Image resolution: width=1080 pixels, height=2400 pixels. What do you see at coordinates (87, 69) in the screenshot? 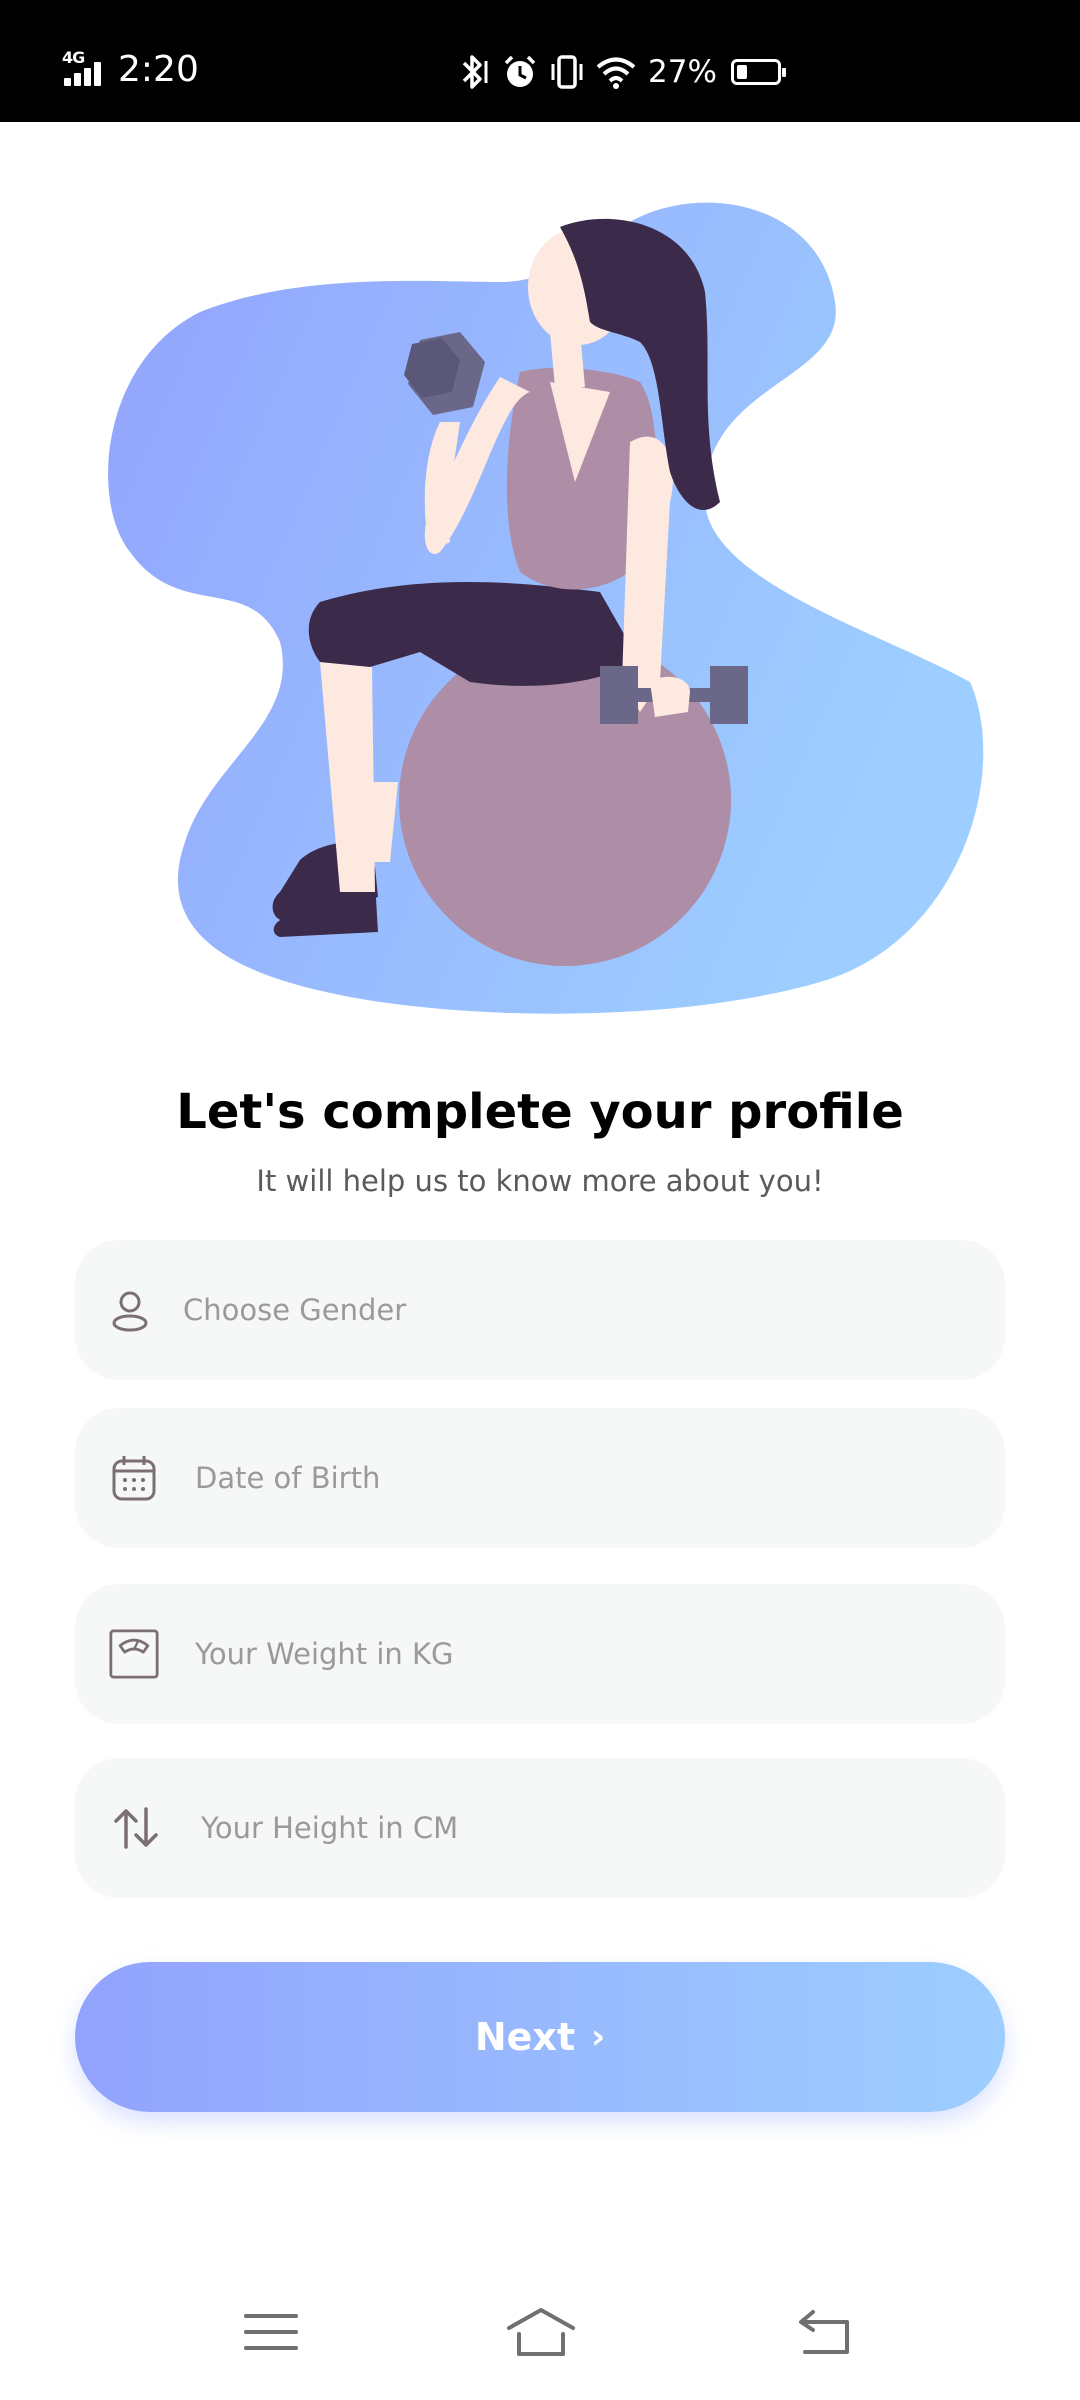
I see `cellular-signal-icon: 4G` at bounding box center [87, 69].